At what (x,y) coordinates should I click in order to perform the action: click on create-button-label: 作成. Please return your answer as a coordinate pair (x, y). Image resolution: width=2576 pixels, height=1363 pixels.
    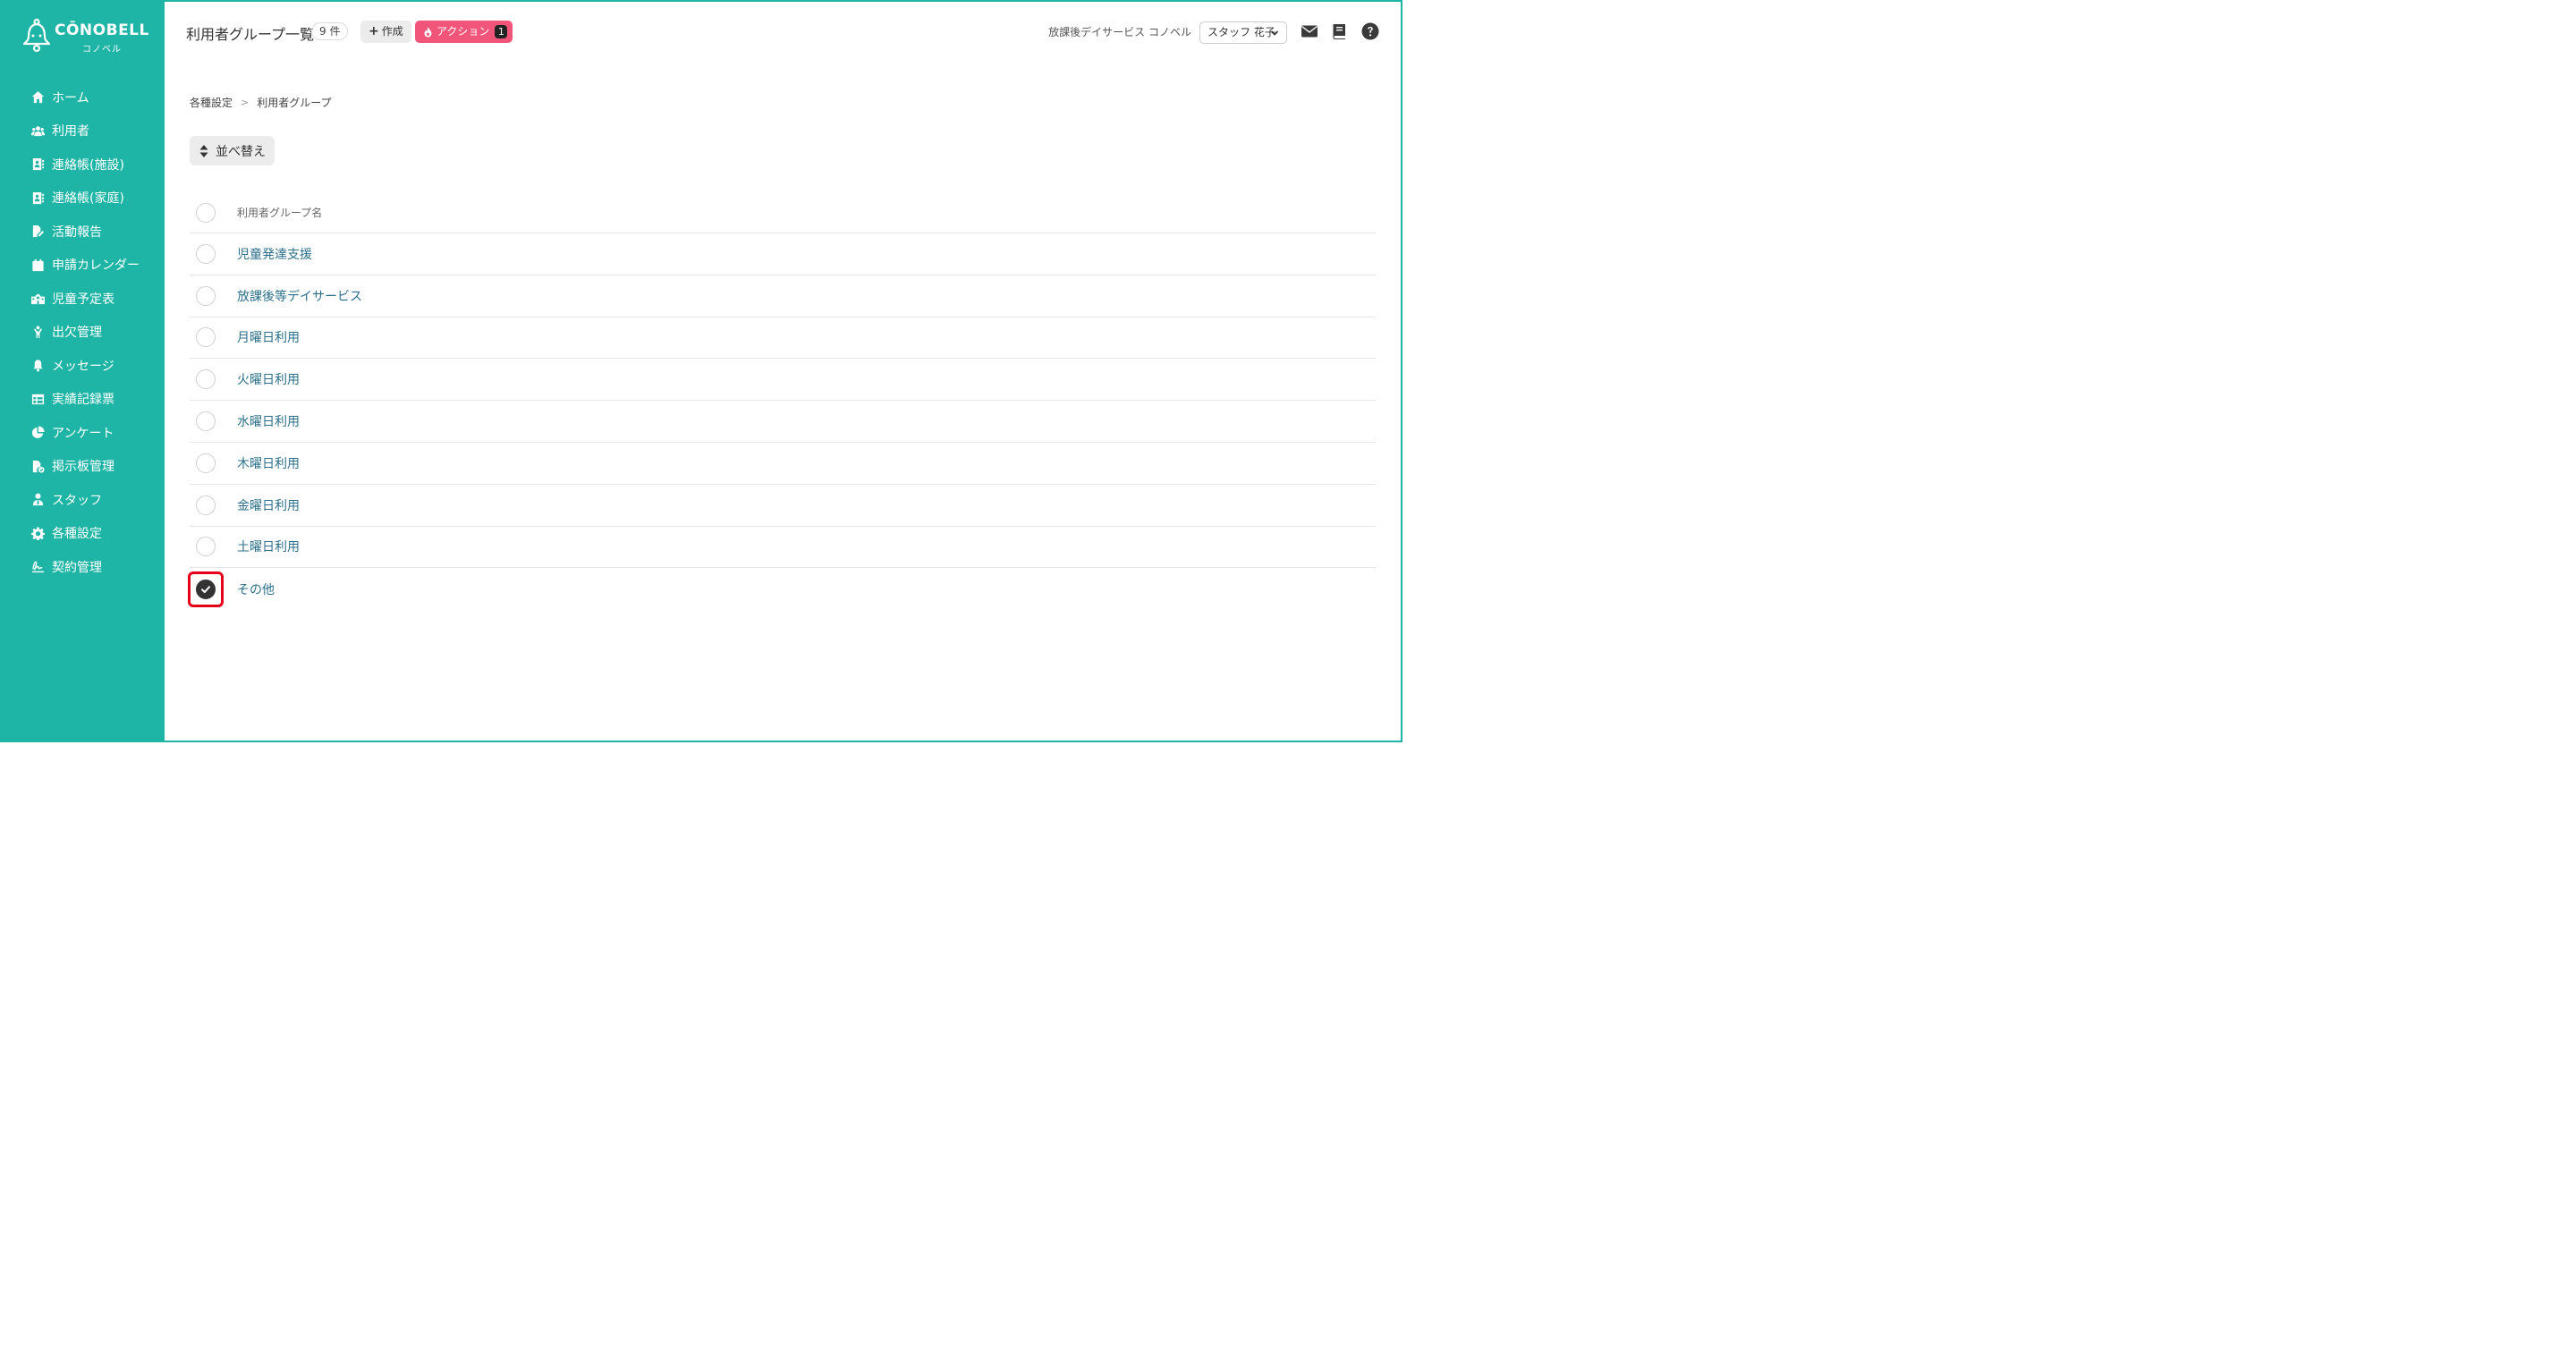
    Looking at the image, I should click on (392, 32).